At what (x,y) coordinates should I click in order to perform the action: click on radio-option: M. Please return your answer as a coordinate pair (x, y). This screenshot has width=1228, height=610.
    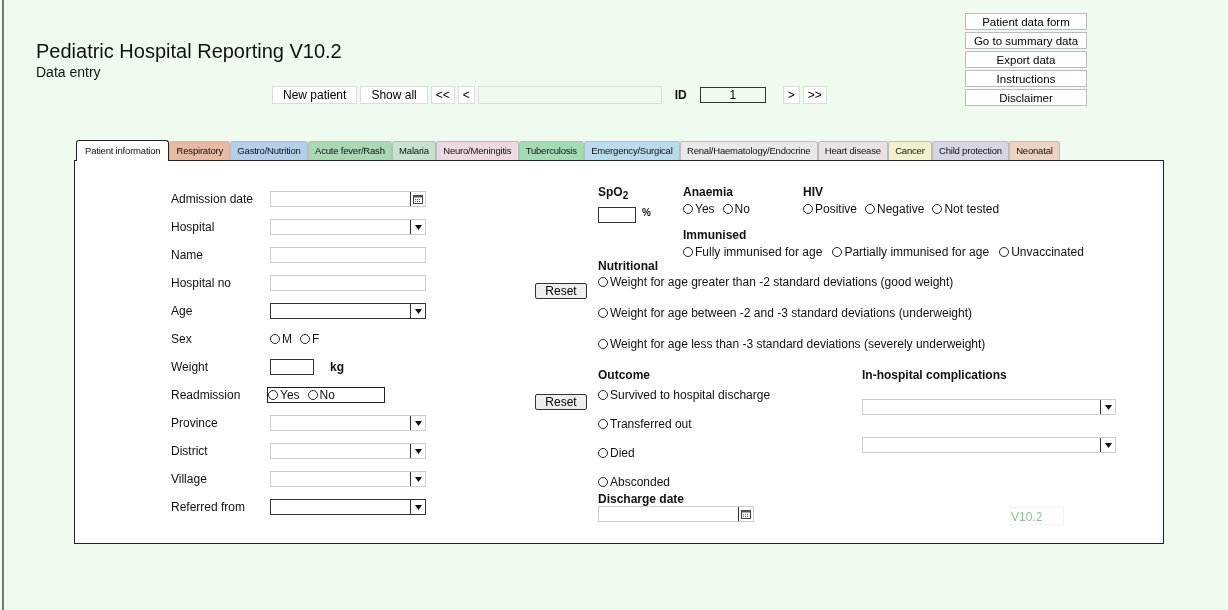
    Looking at the image, I should click on (281, 339).